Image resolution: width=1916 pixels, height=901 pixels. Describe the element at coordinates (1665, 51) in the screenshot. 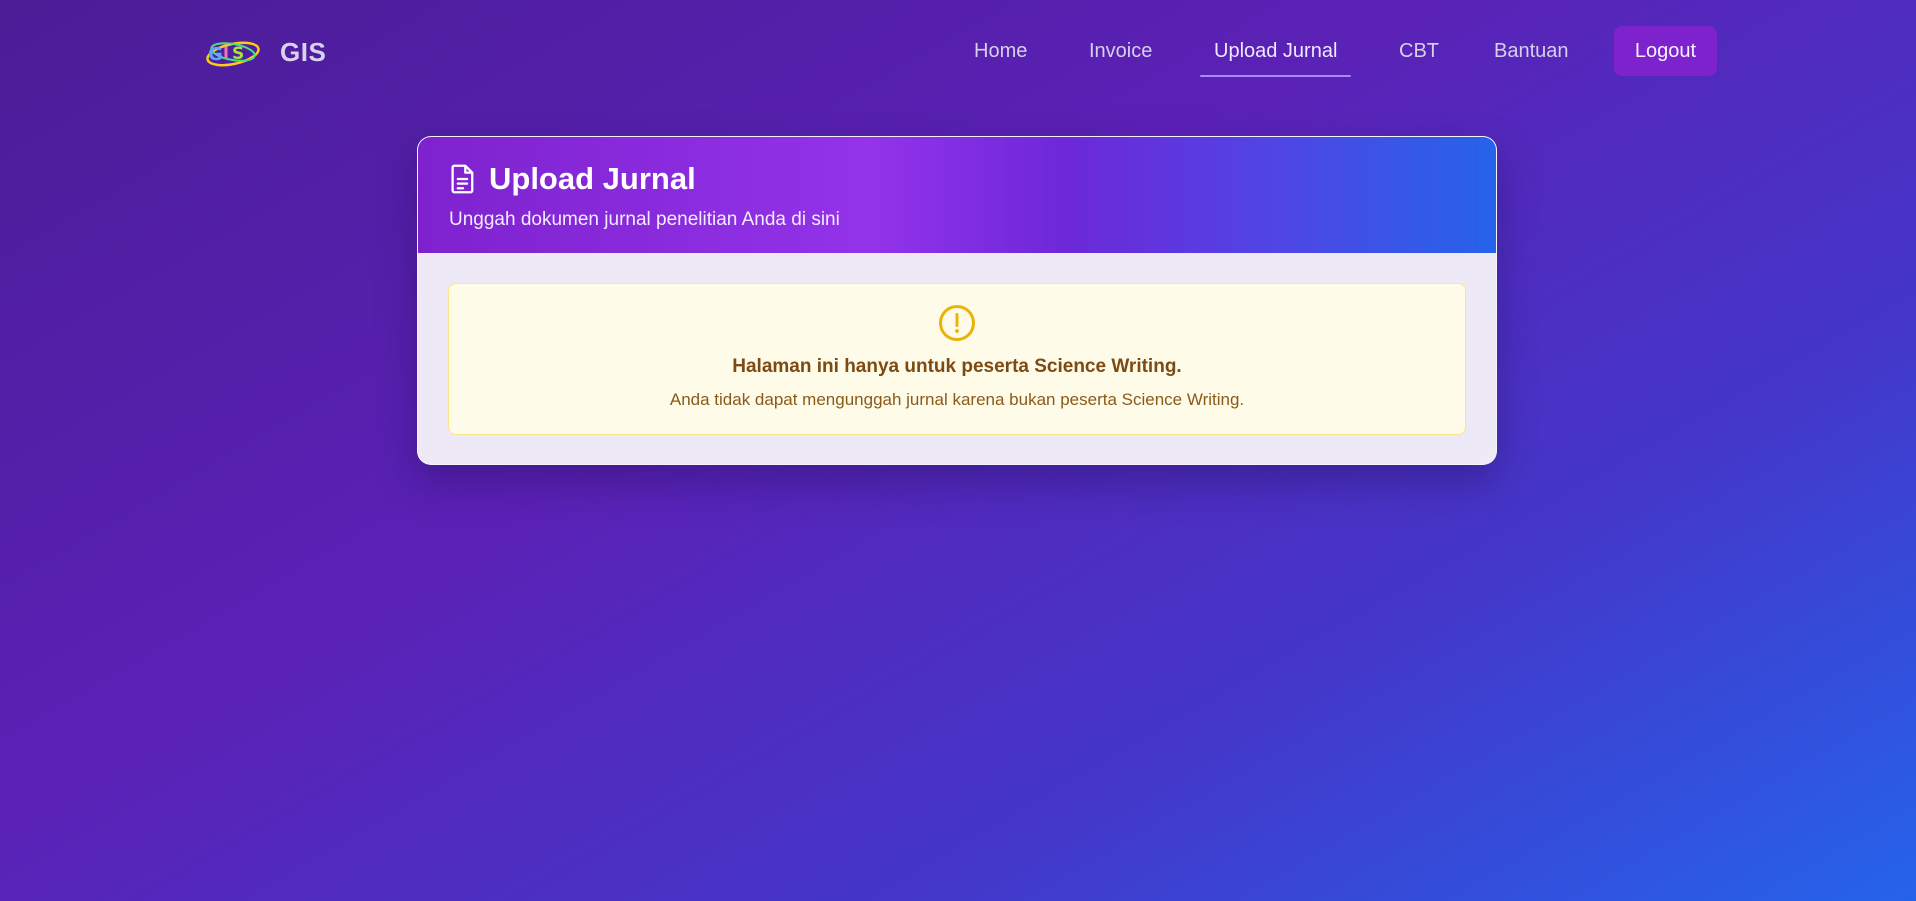

I see `logout-button: Logout` at that location.